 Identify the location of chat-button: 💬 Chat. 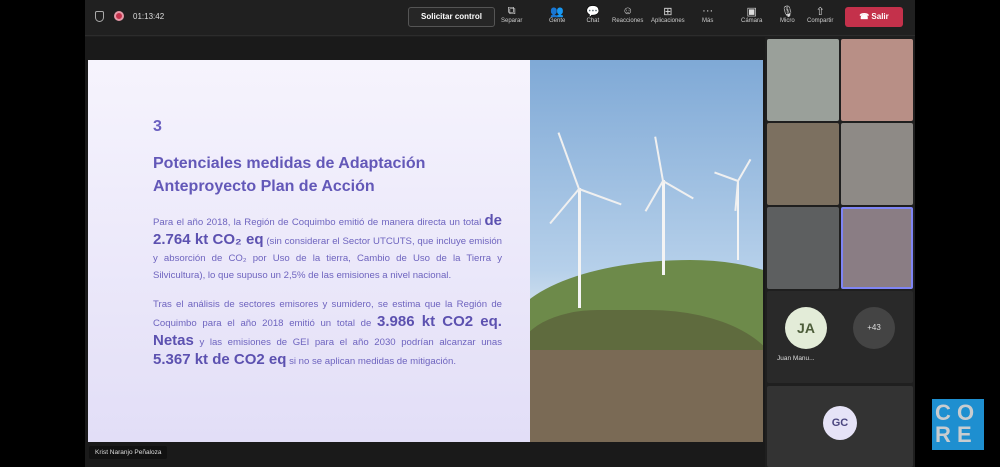
(593, 14).